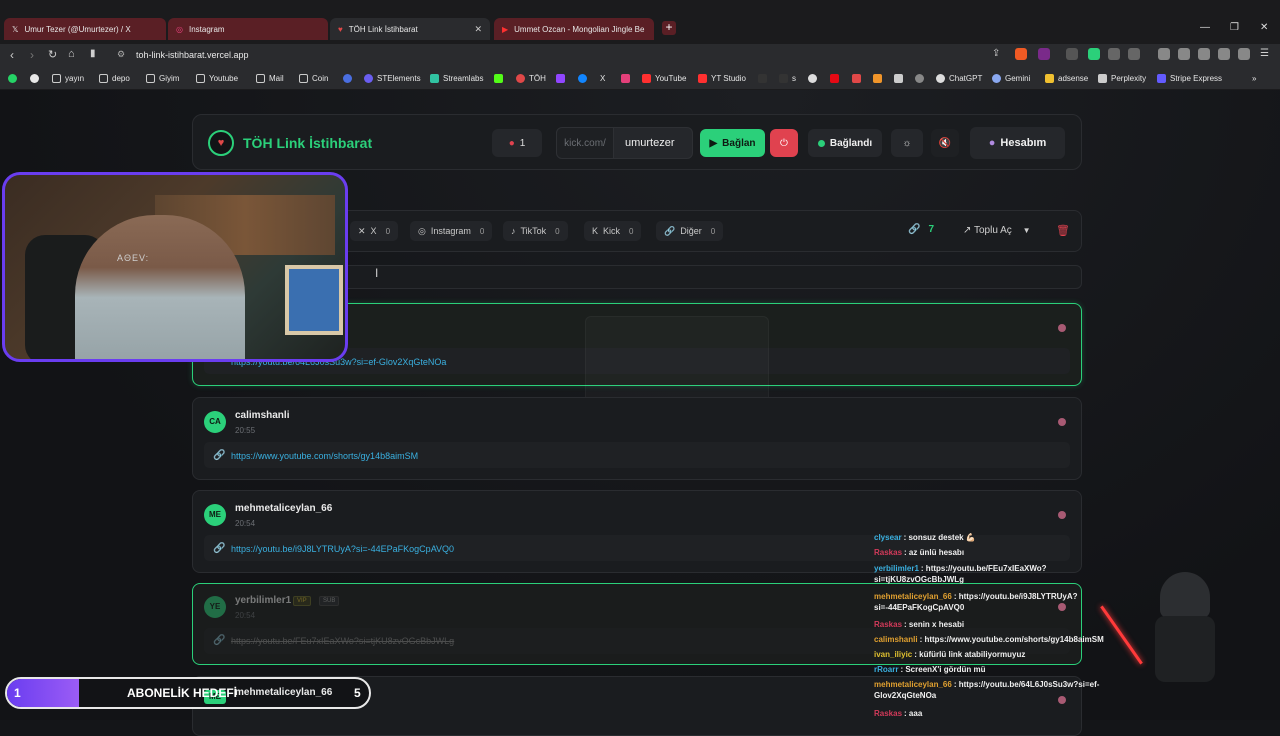 This screenshot has height=736, width=1280. What do you see at coordinates (812, 78) in the screenshot?
I see `bookmark-github` at bounding box center [812, 78].